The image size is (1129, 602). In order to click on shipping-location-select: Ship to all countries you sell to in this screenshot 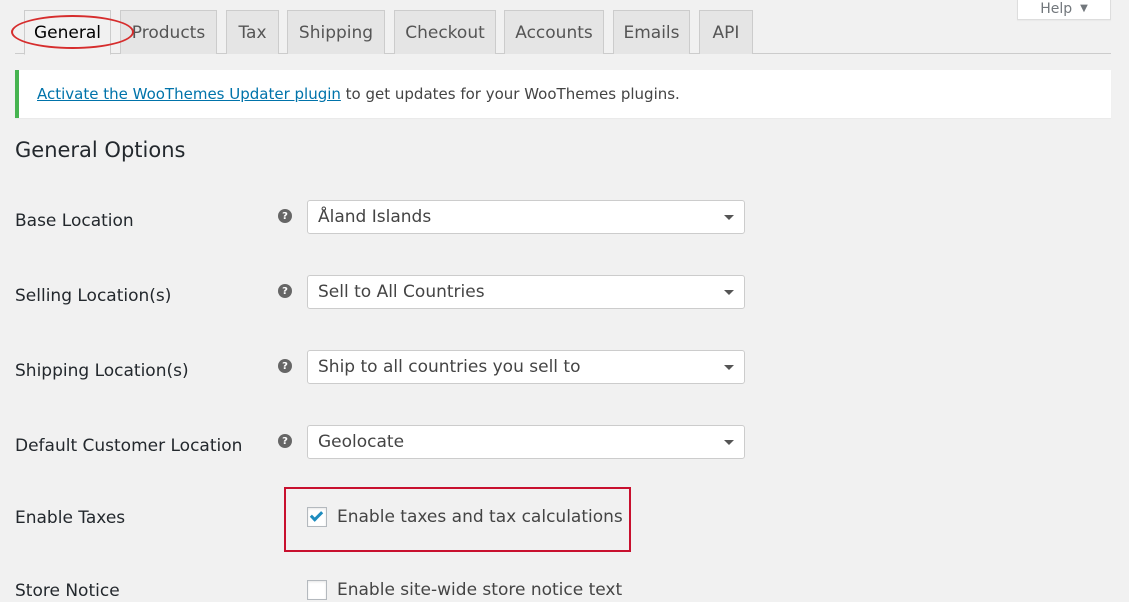, I will do `click(526, 367)`.